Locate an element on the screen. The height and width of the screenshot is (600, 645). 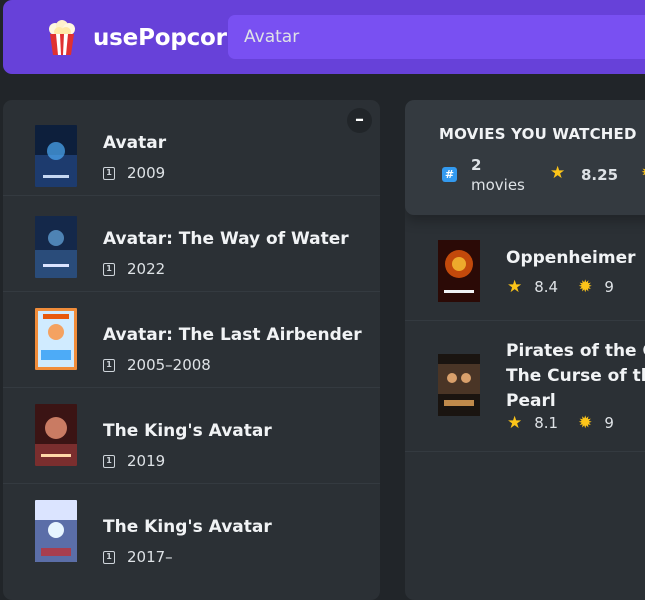
app-title: usePopcorn is located at coordinates (168, 38).